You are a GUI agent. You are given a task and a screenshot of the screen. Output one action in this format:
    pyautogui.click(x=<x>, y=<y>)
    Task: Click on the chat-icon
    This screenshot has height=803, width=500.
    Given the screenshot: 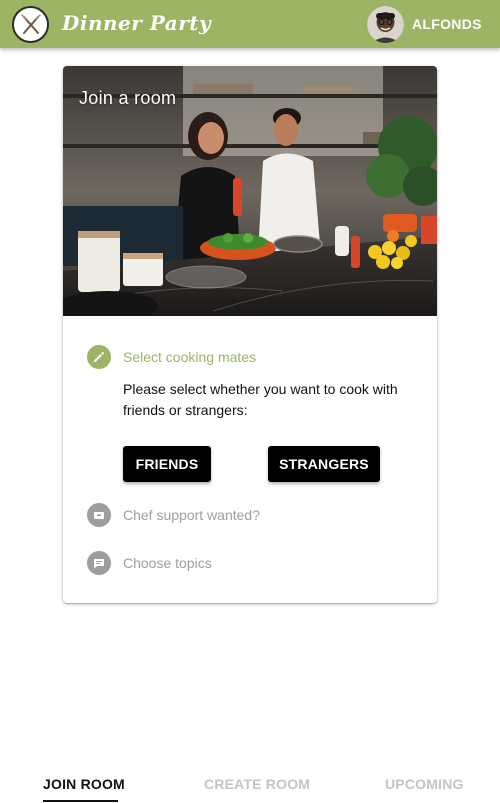 What is the action you would take?
    pyautogui.click(x=99, y=563)
    